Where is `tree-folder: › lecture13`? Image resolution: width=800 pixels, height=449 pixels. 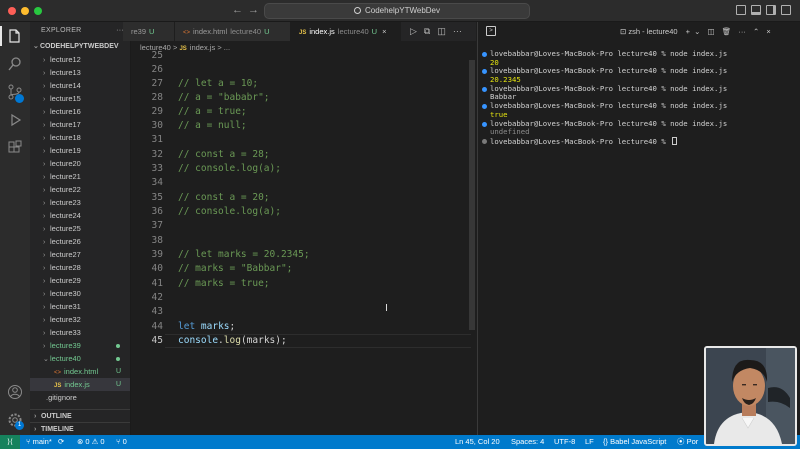
tree-folder: › lecture13 is located at coordinates (80, 72).